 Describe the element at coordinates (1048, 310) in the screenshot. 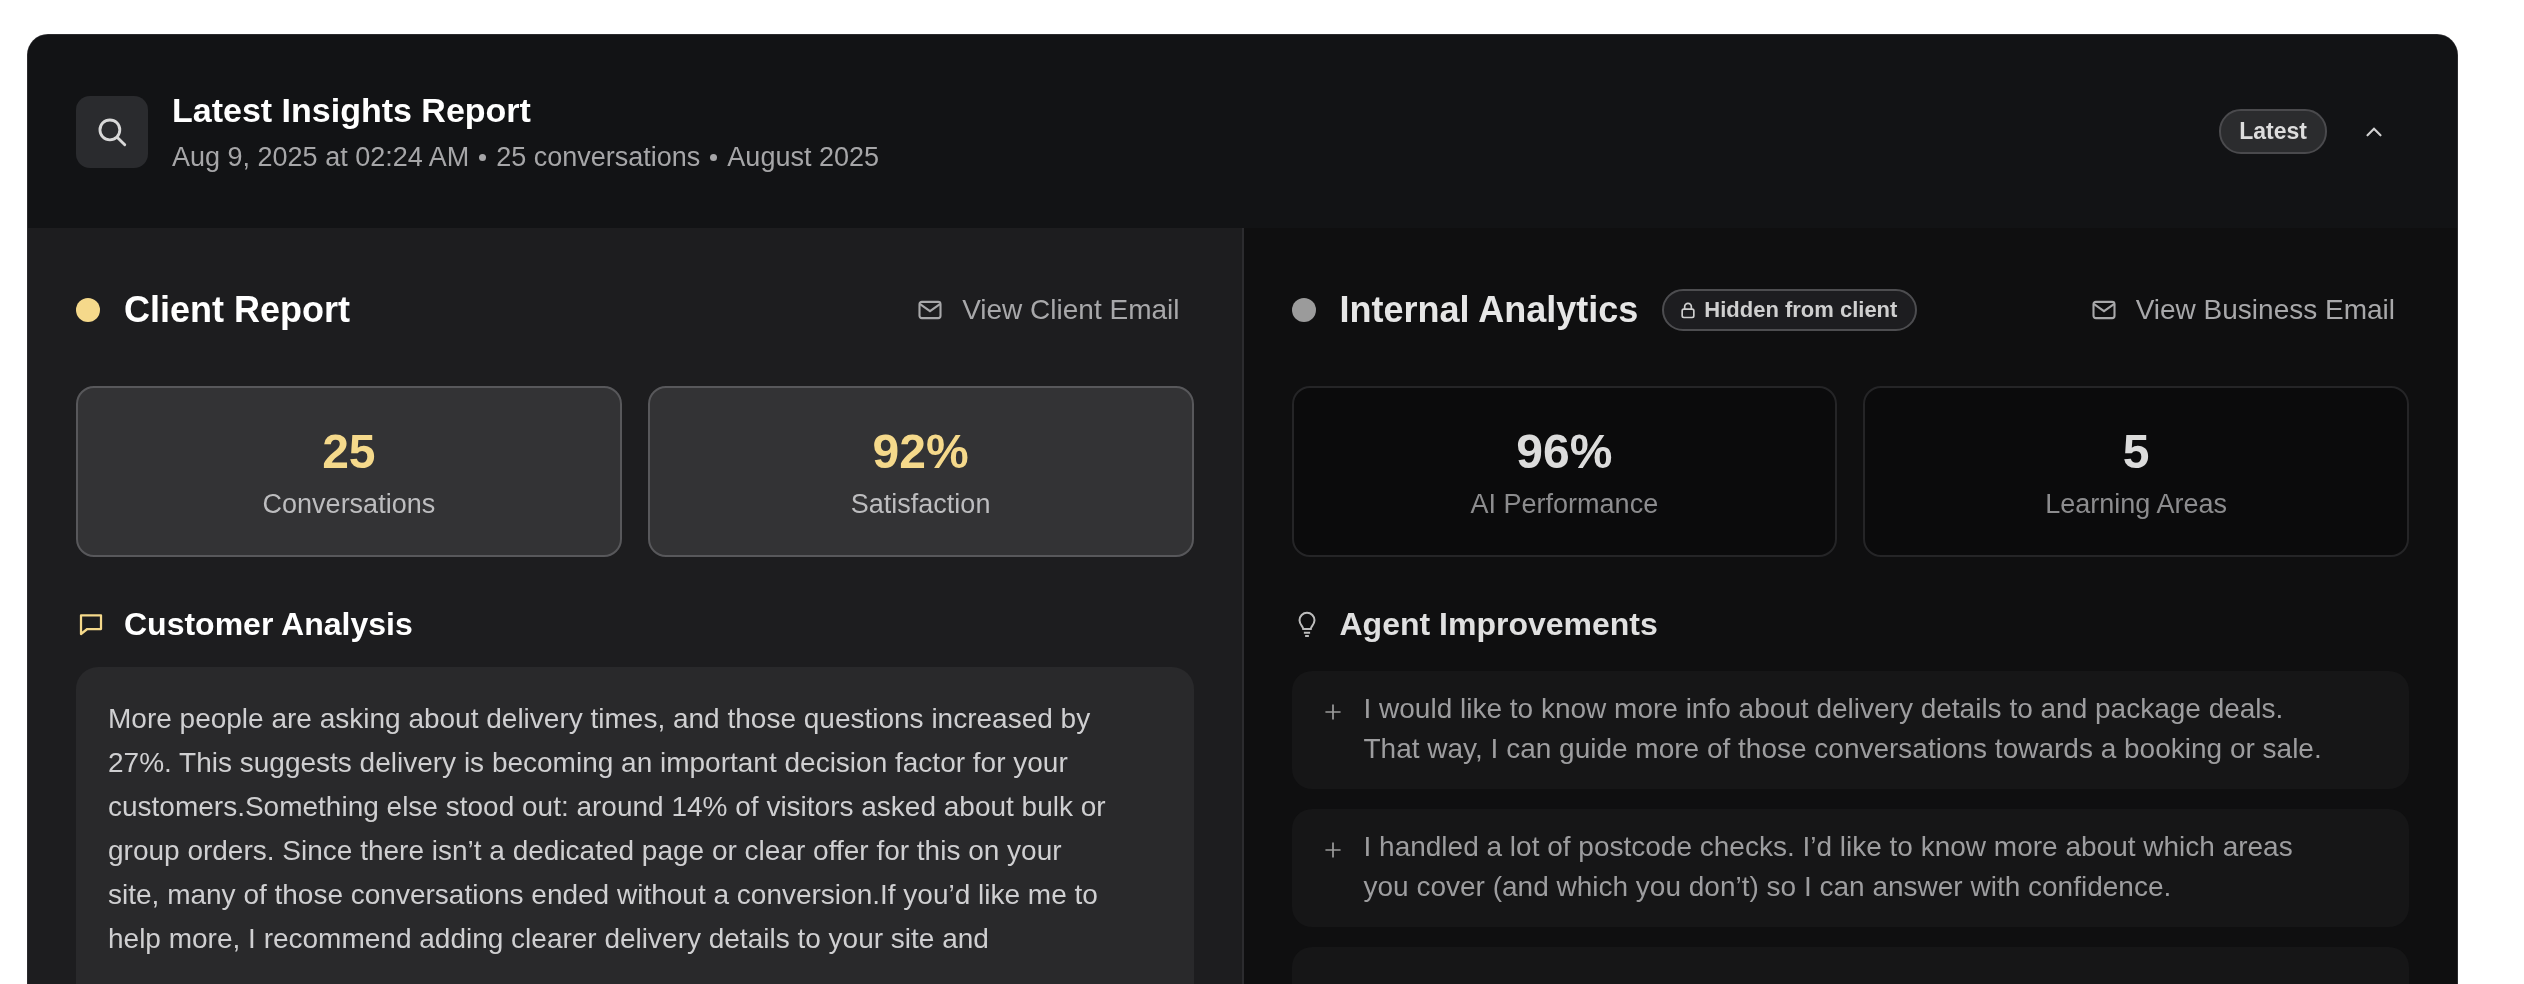

I see `email-link: View Client Email` at that location.